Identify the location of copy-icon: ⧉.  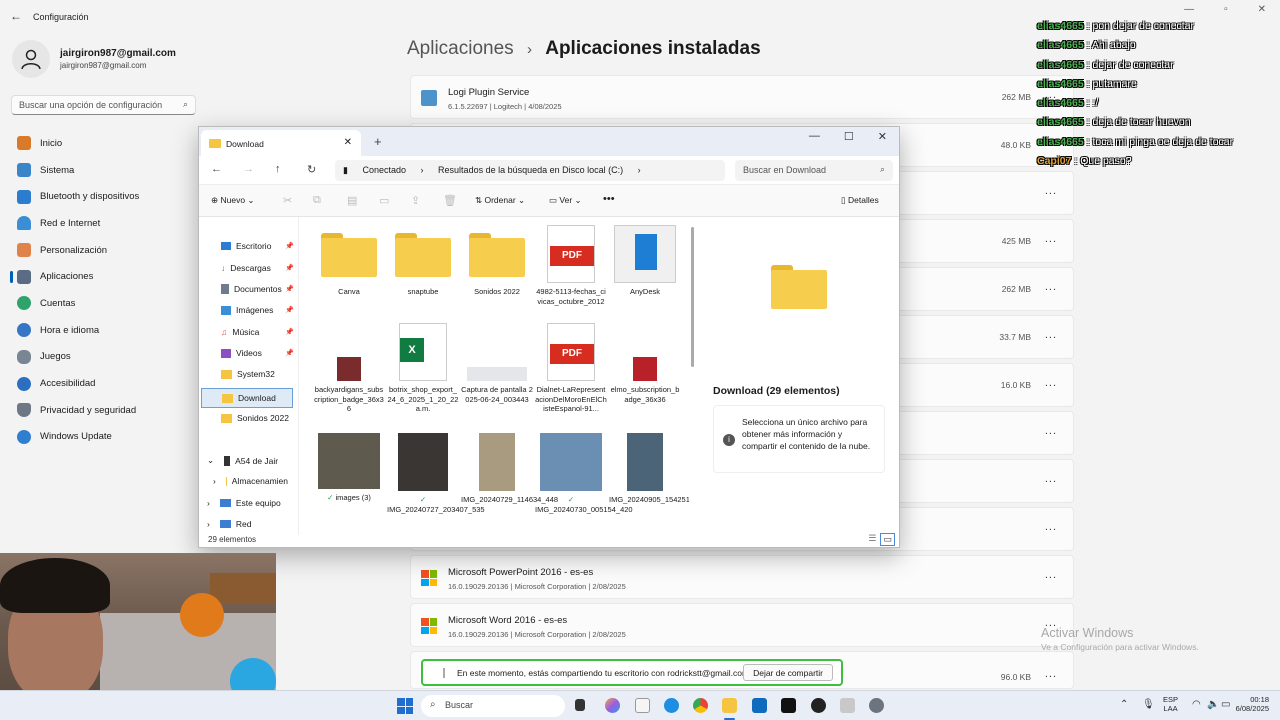
(317, 200).